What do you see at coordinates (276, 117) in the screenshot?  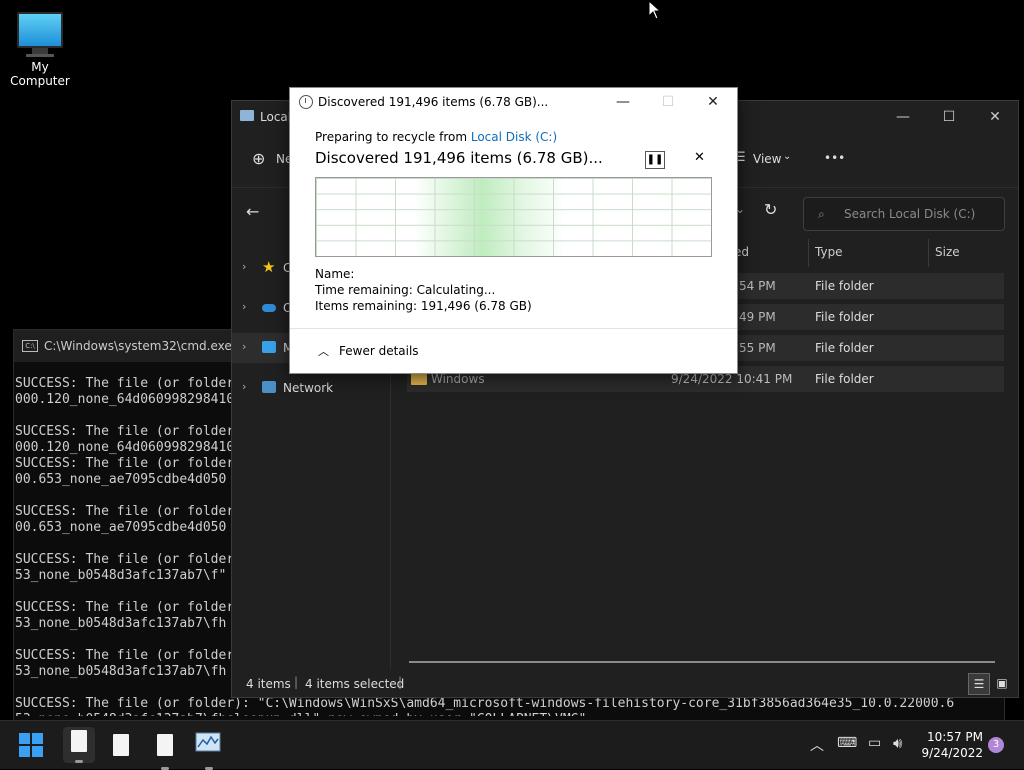 I see `explorer-title: Local` at bounding box center [276, 117].